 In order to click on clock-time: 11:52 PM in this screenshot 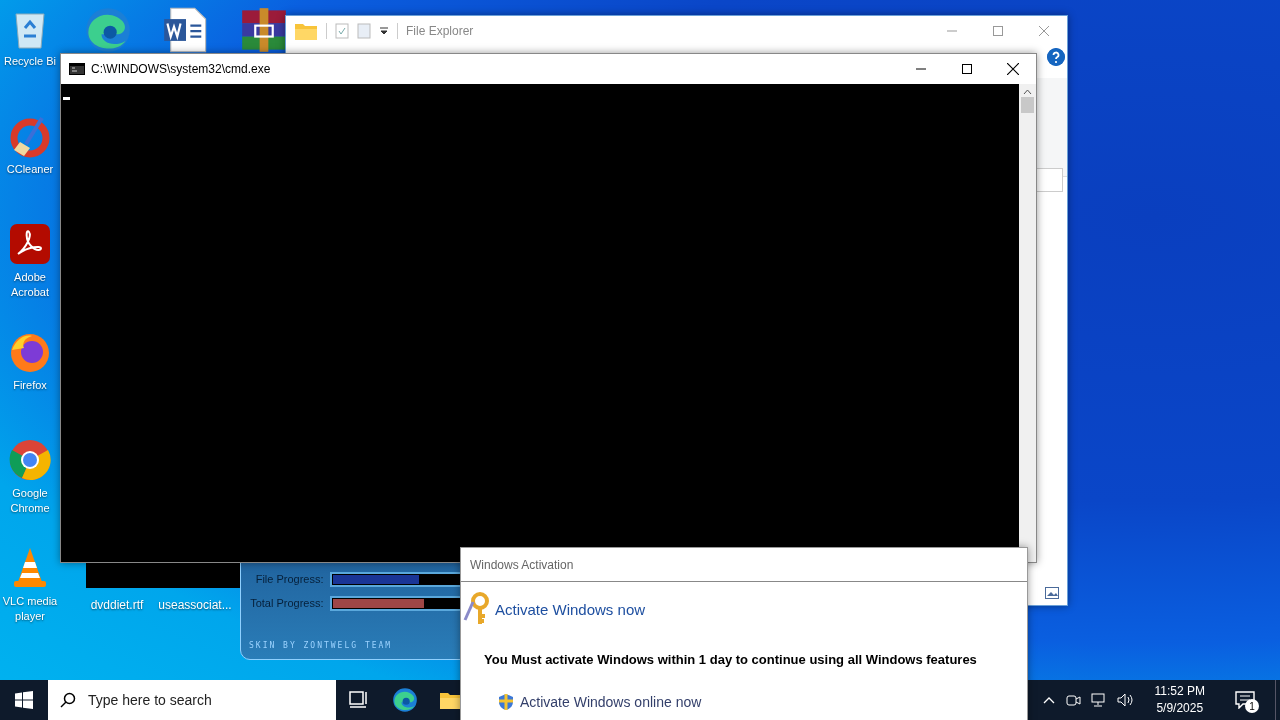, I will do `click(1179, 691)`.